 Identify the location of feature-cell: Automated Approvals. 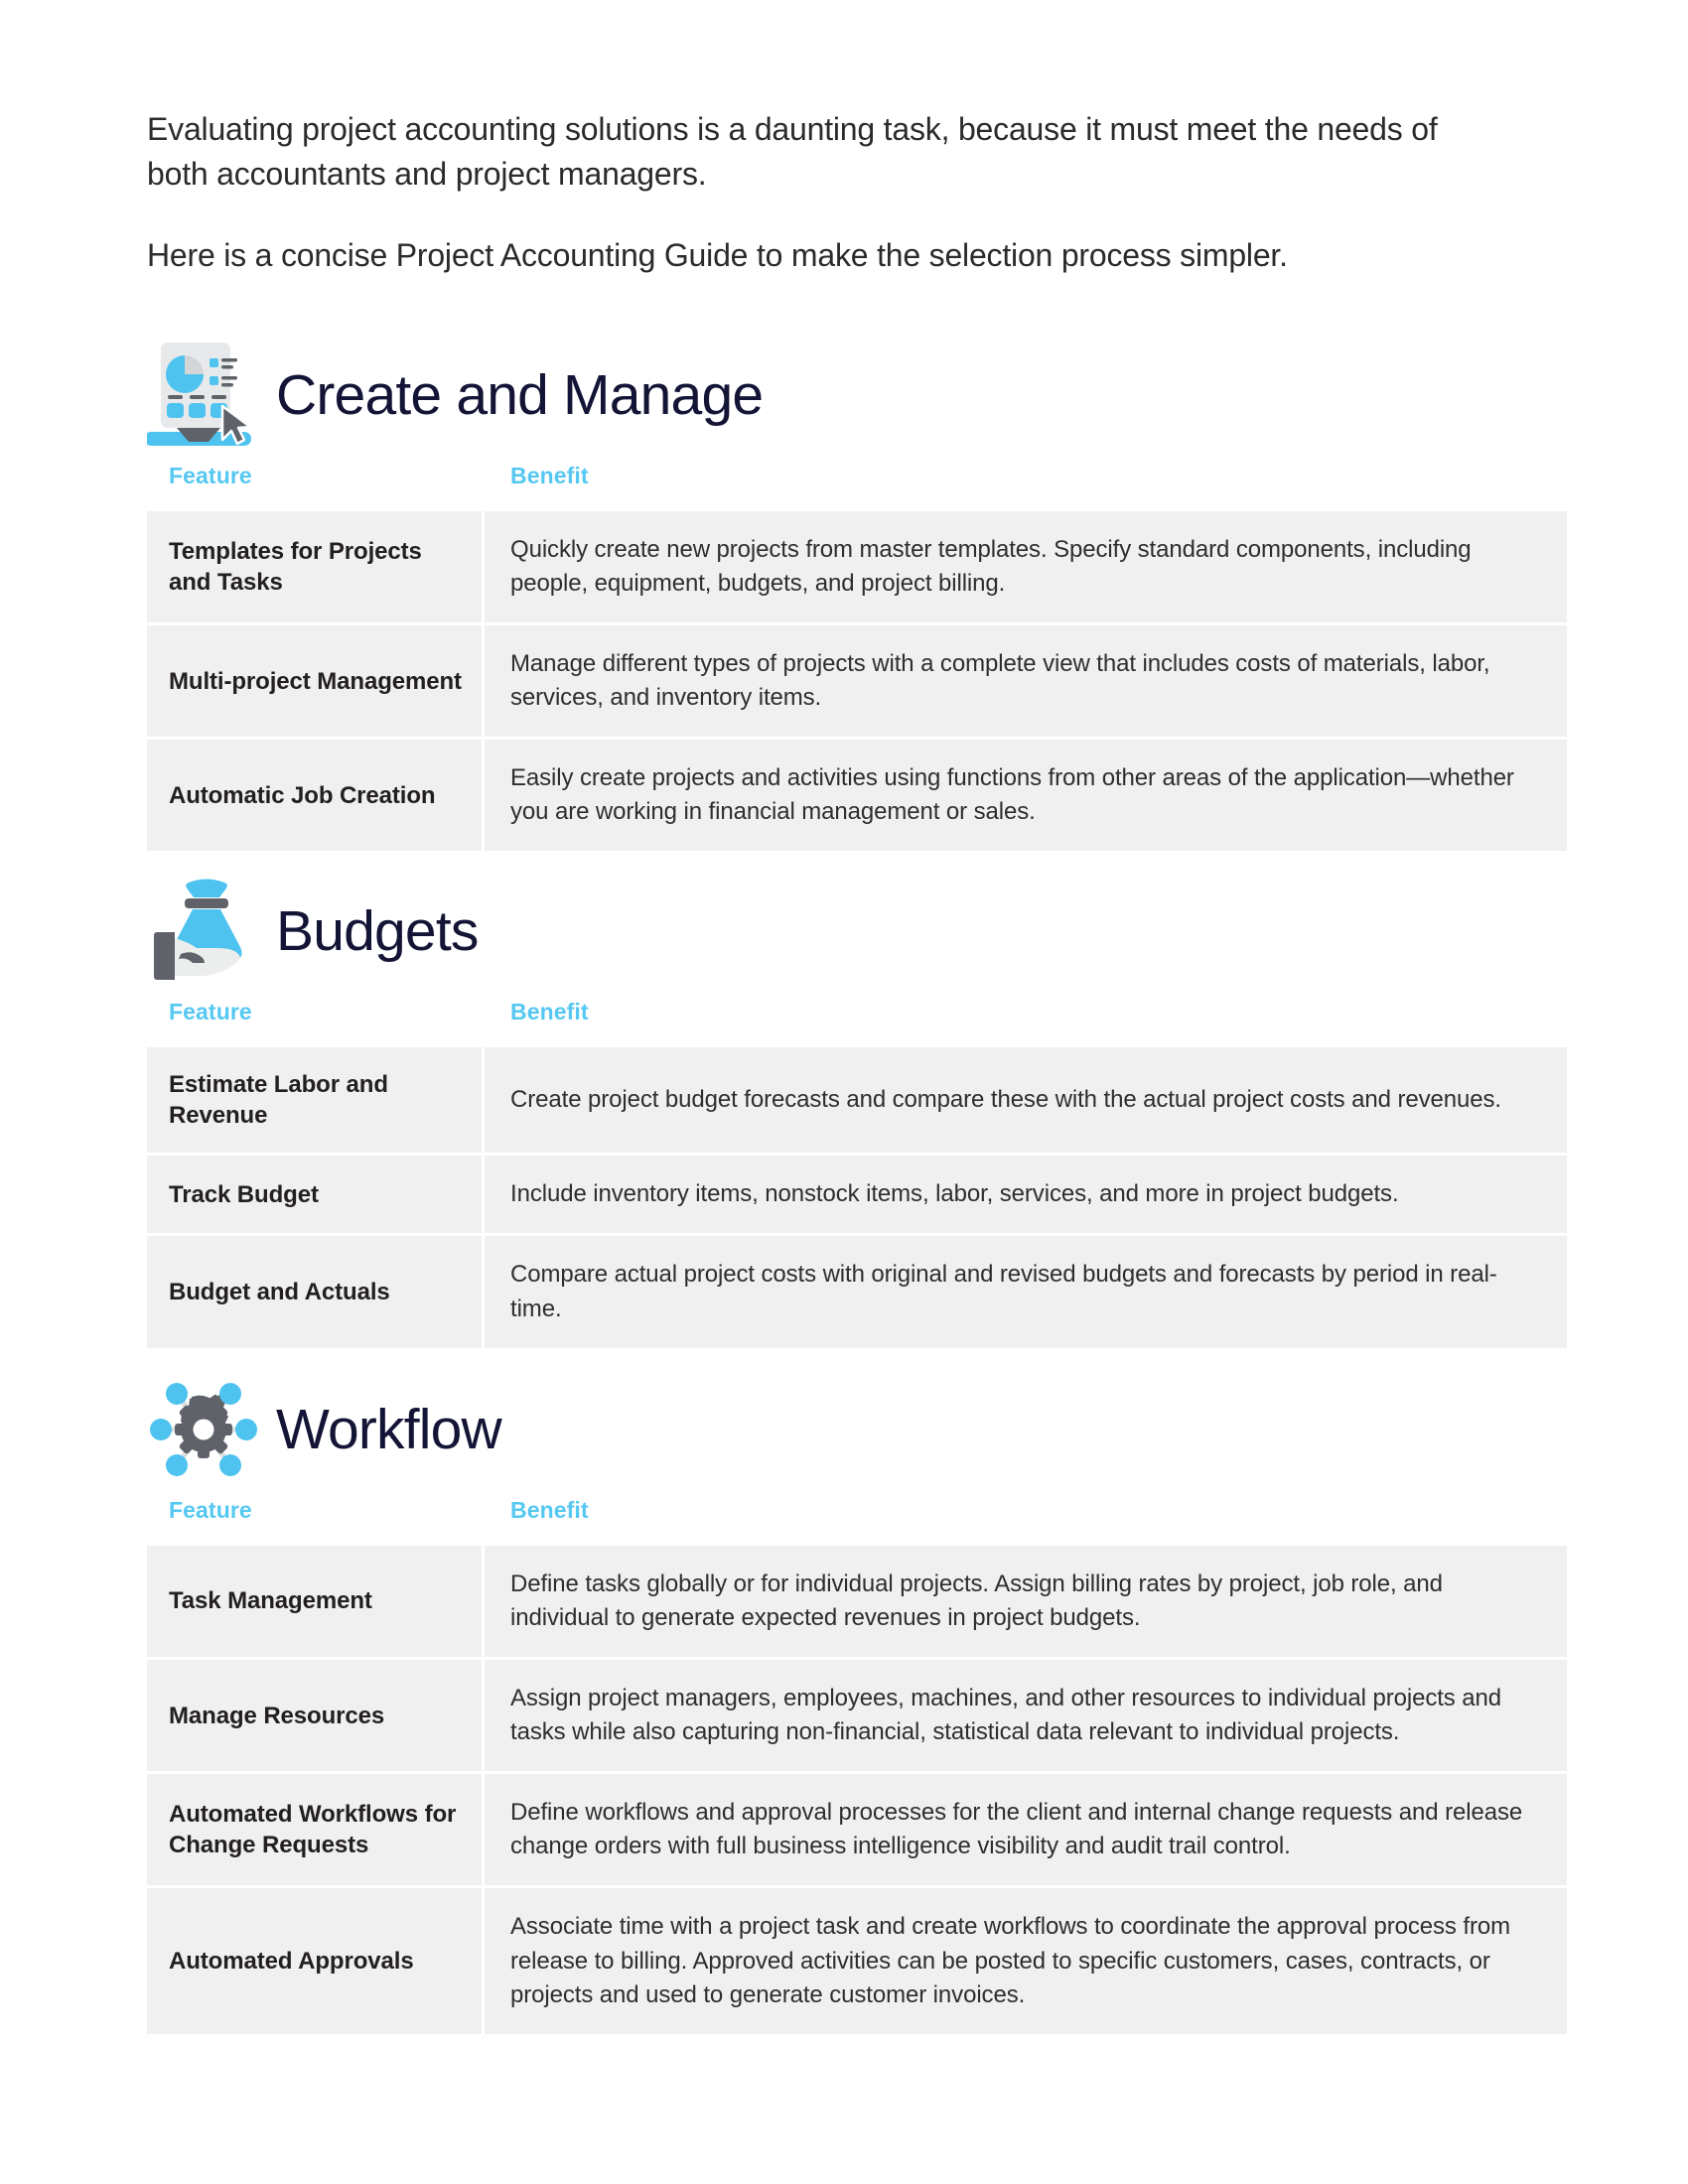
(316, 1961).